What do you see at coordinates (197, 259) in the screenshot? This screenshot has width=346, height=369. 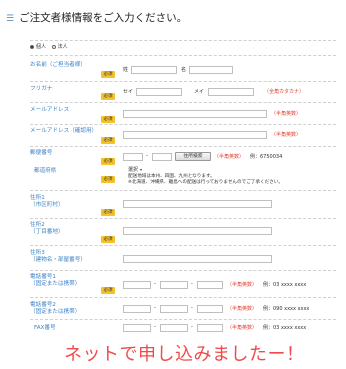 I see `address3-input` at bounding box center [197, 259].